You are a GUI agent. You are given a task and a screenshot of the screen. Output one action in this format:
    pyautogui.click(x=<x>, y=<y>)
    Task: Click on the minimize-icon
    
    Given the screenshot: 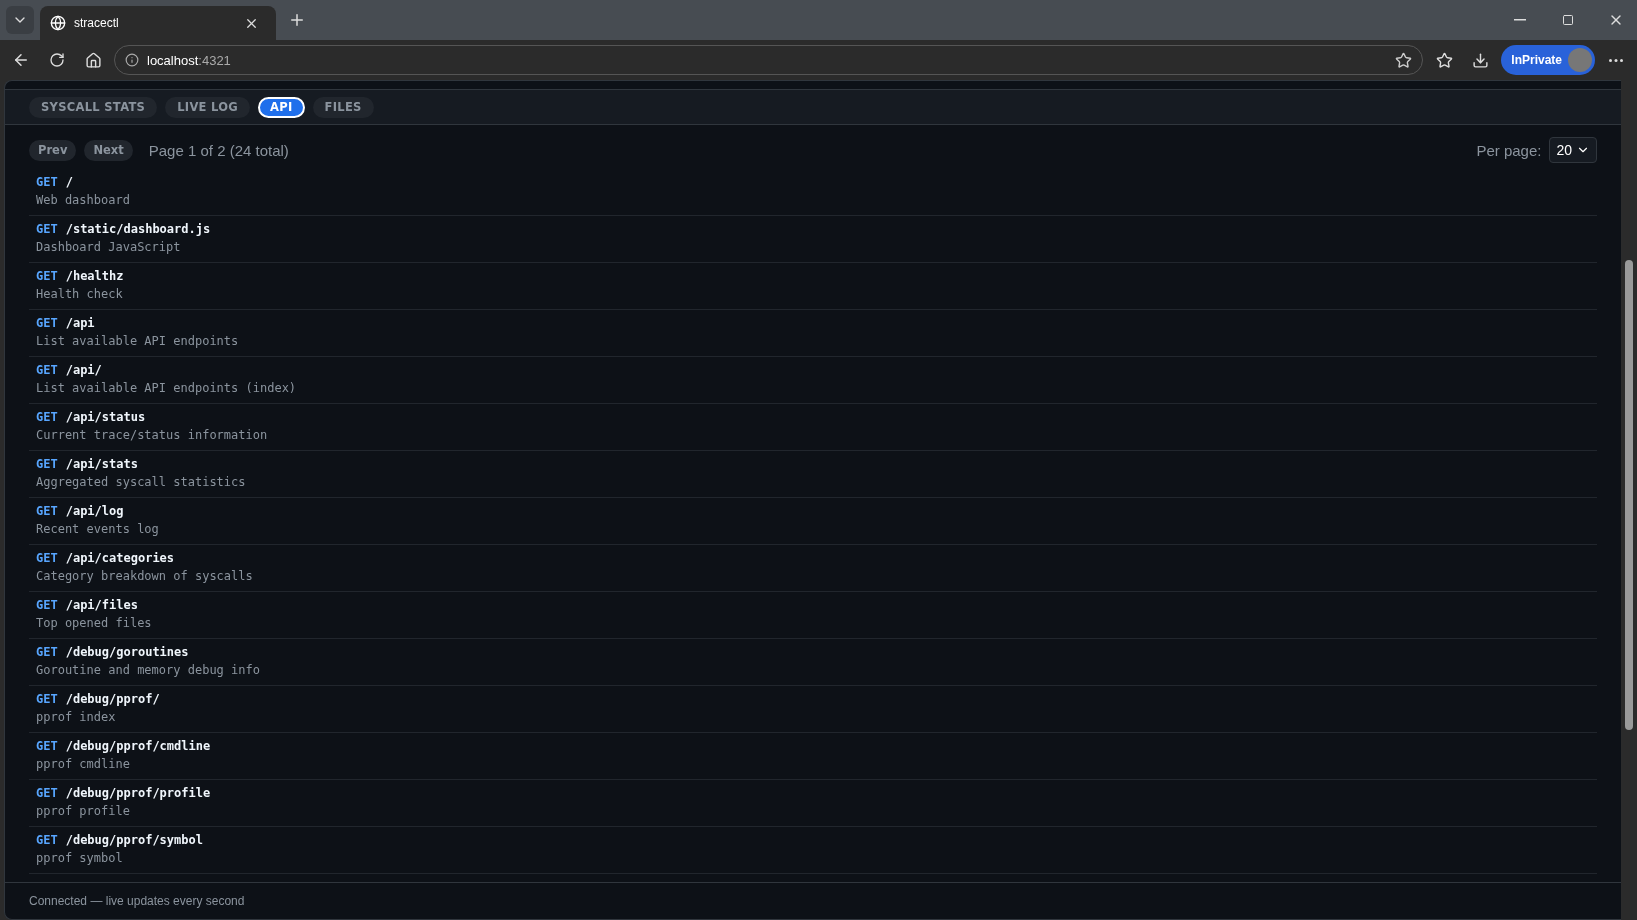 What is the action you would take?
    pyautogui.click(x=1520, y=20)
    